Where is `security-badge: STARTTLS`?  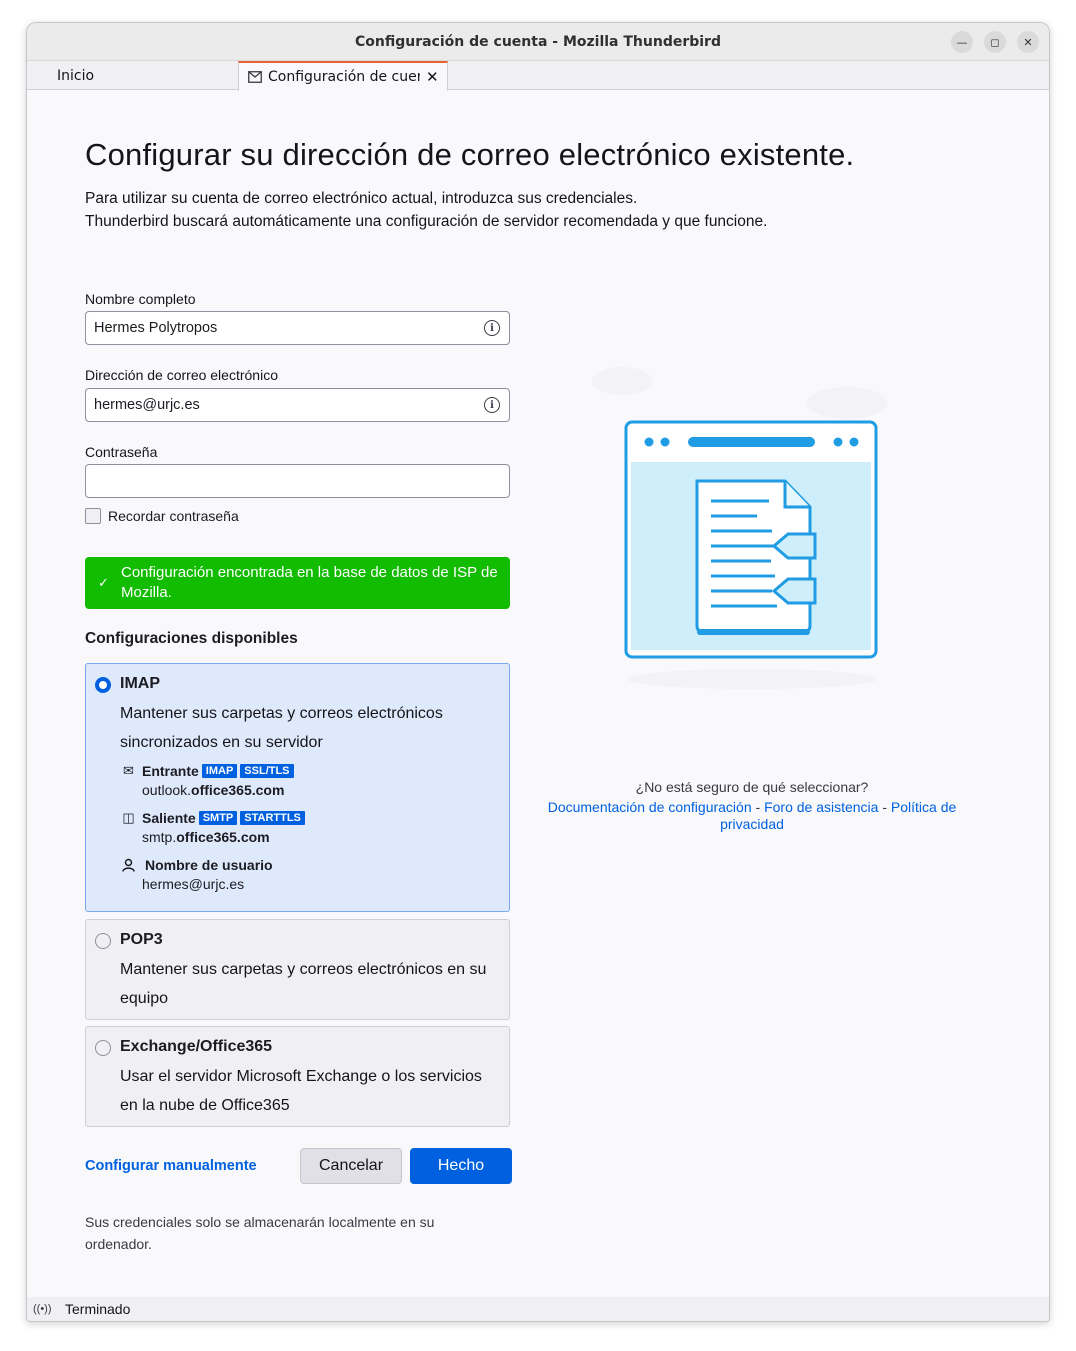 security-badge: STARTTLS is located at coordinates (272, 818).